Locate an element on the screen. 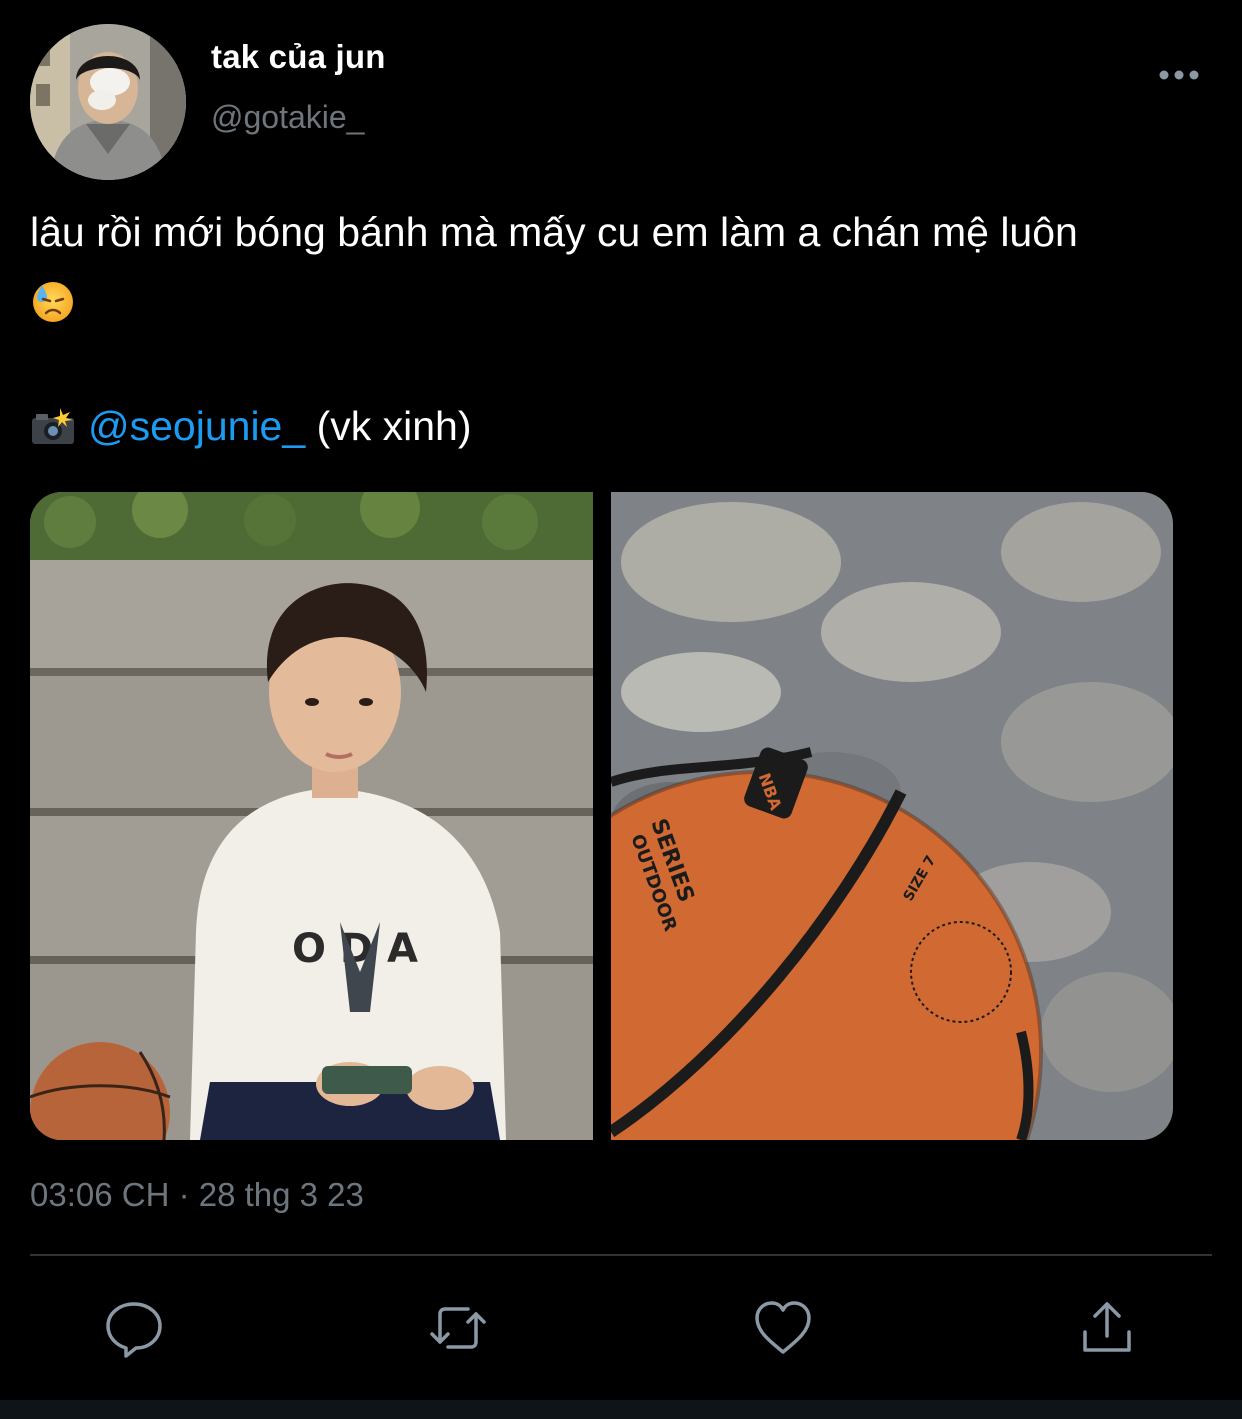 This screenshot has width=1242, height=1419. more-options-button is located at coordinates (1179, 75).